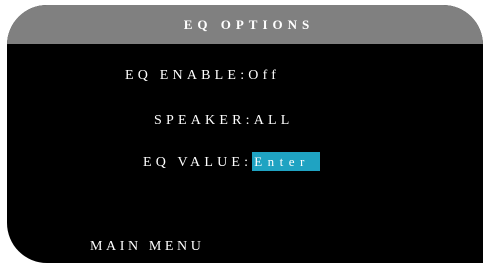 This screenshot has width=488, height=263. Describe the element at coordinates (286, 161) in the screenshot. I see `eq-value-enter-button: Enter` at that location.